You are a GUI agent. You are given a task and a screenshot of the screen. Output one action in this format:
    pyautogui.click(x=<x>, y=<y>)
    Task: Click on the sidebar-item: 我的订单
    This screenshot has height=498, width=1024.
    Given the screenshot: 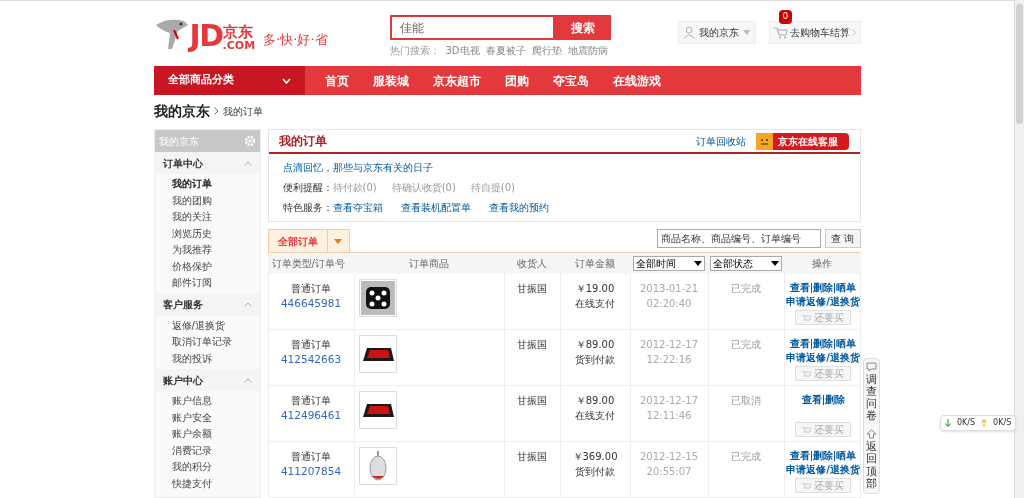 What is the action you would take?
    pyautogui.click(x=207, y=184)
    